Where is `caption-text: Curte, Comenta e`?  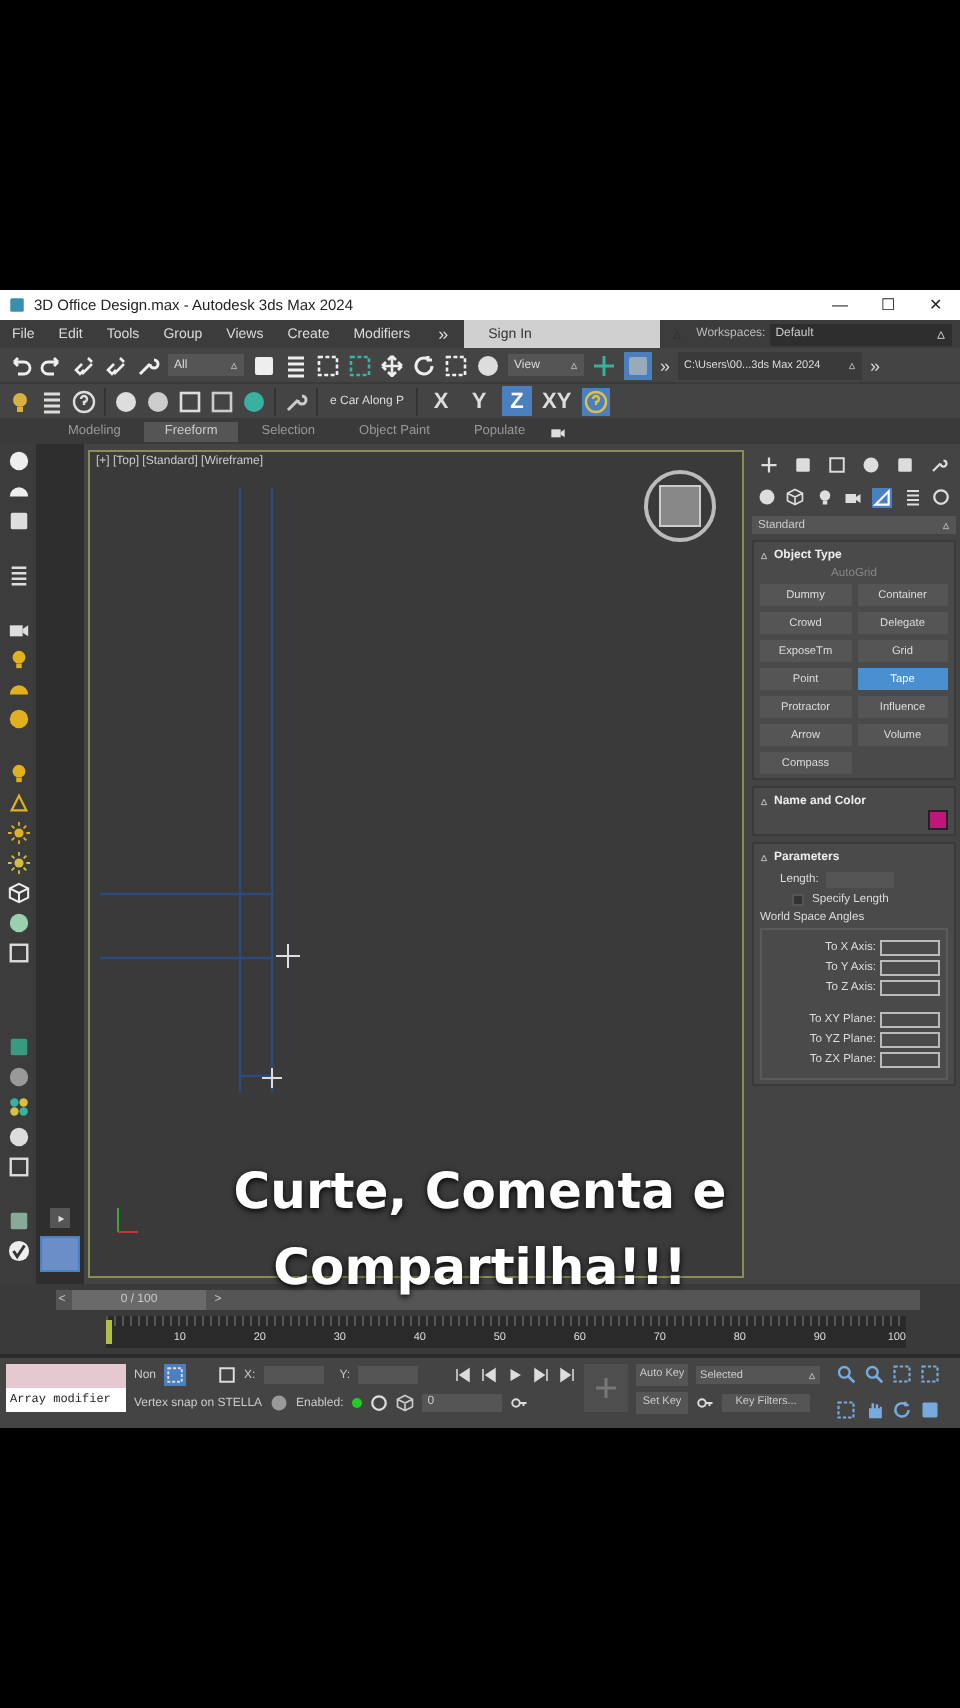
caption-text: Curte, Comenta e is located at coordinates (480, 1192).